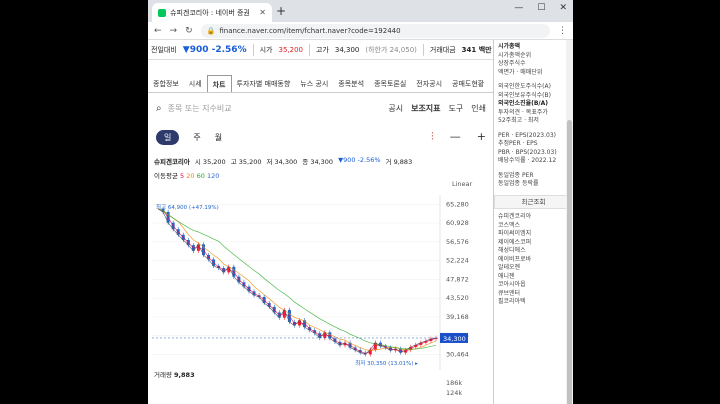 The image size is (720, 404). What do you see at coordinates (159, 108) in the screenshot?
I see `search-icon: ⌕` at bounding box center [159, 108].